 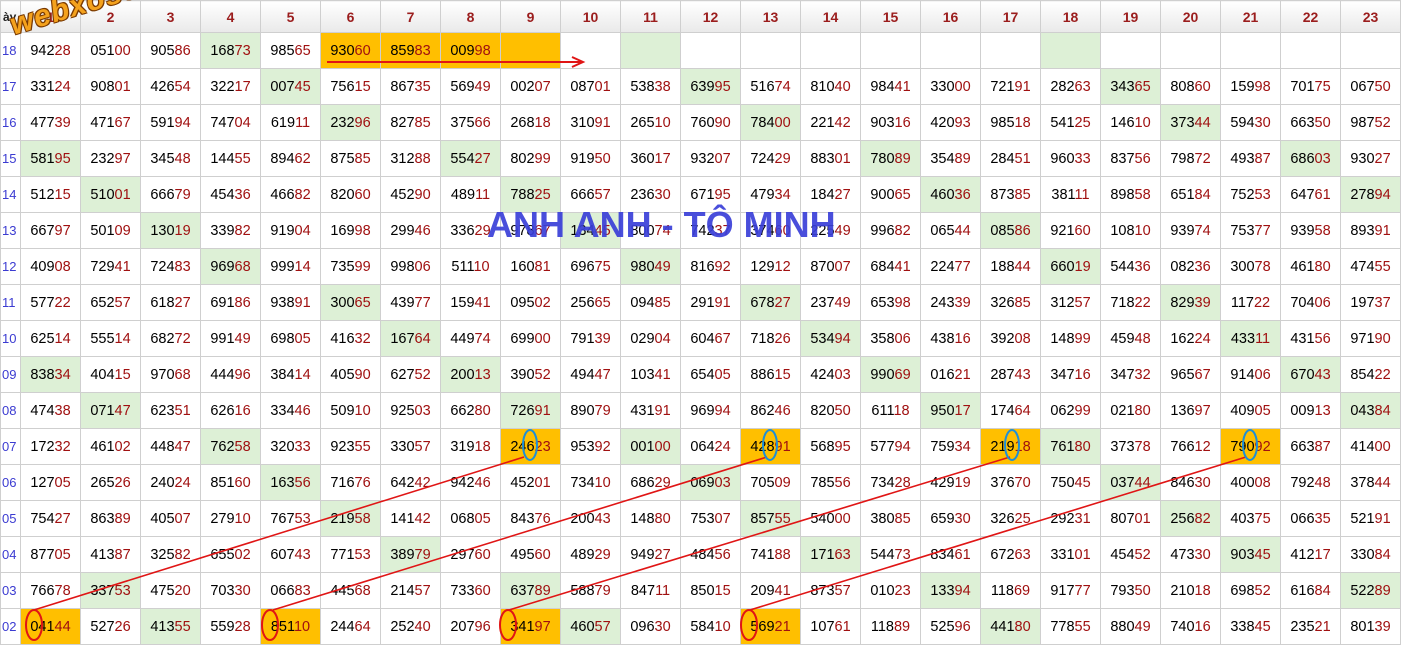 I want to click on cell-digits-tail: 60, so click(x=242, y=482).